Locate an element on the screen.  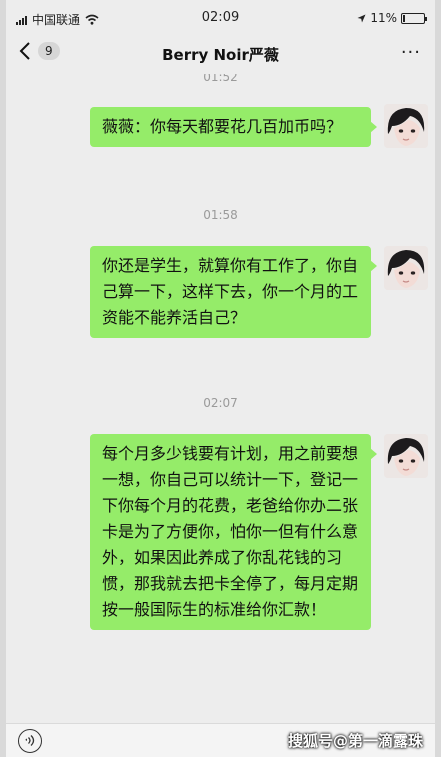
chat-title: Berry Noir严薇 is located at coordinates (220, 55).